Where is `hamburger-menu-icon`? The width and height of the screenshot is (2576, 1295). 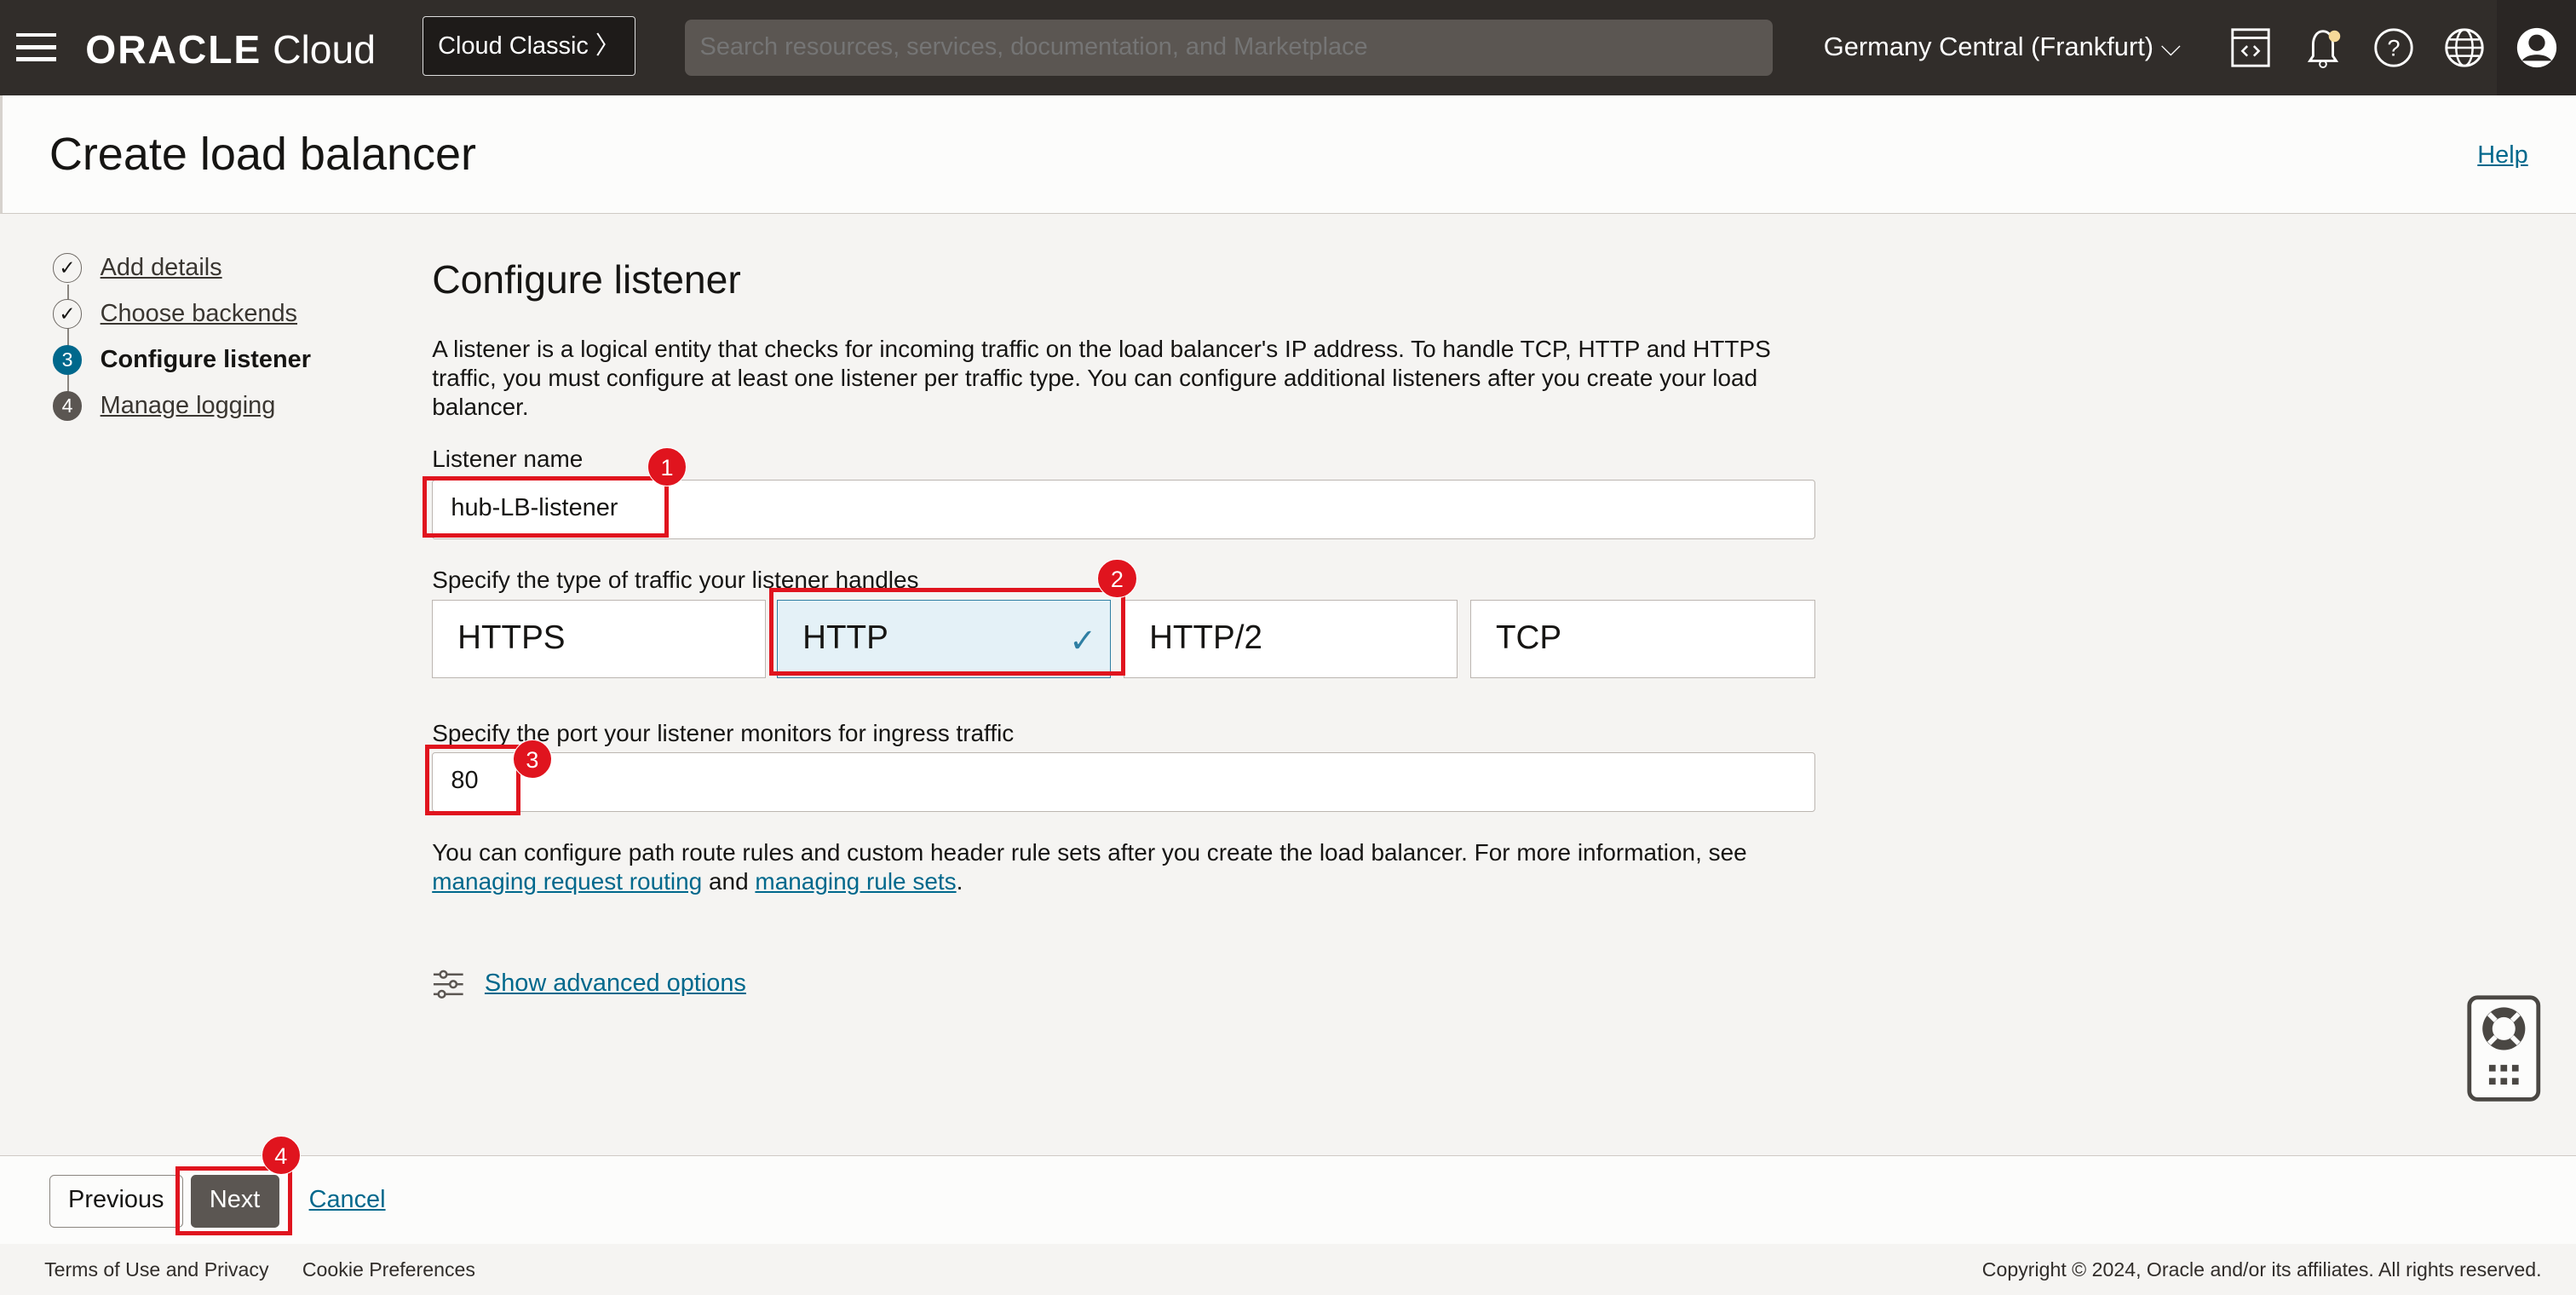 hamburger-menu-icon is located at coordinates (36, 48).